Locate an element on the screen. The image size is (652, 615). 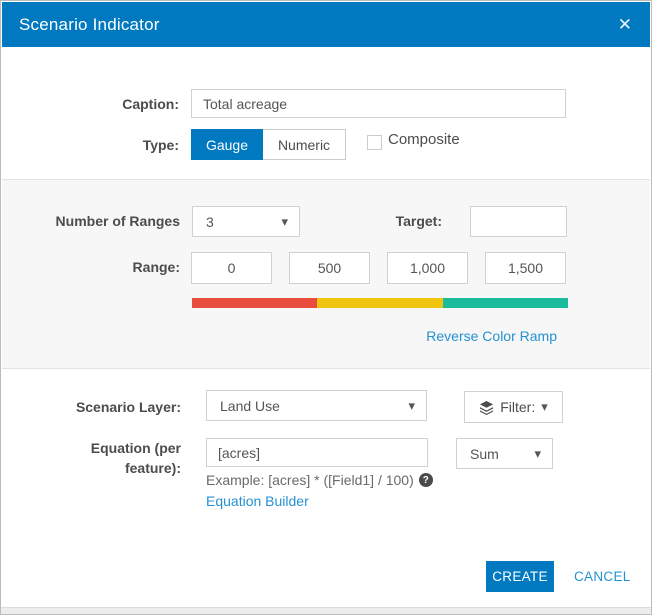
create-button: CREATE is located at coordinates (520, 576).